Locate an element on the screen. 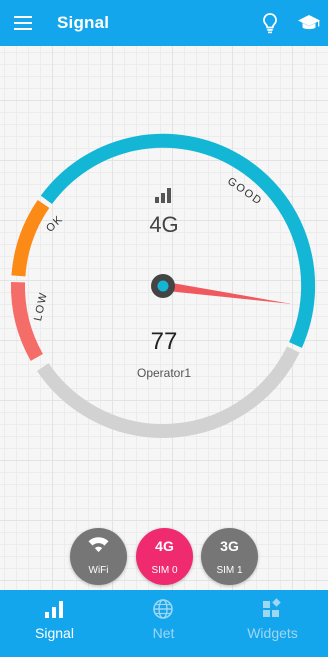 The width and height of the screenshot is (328, 657). sim1-label: SIM 1 is located at coordinates (229, 570).